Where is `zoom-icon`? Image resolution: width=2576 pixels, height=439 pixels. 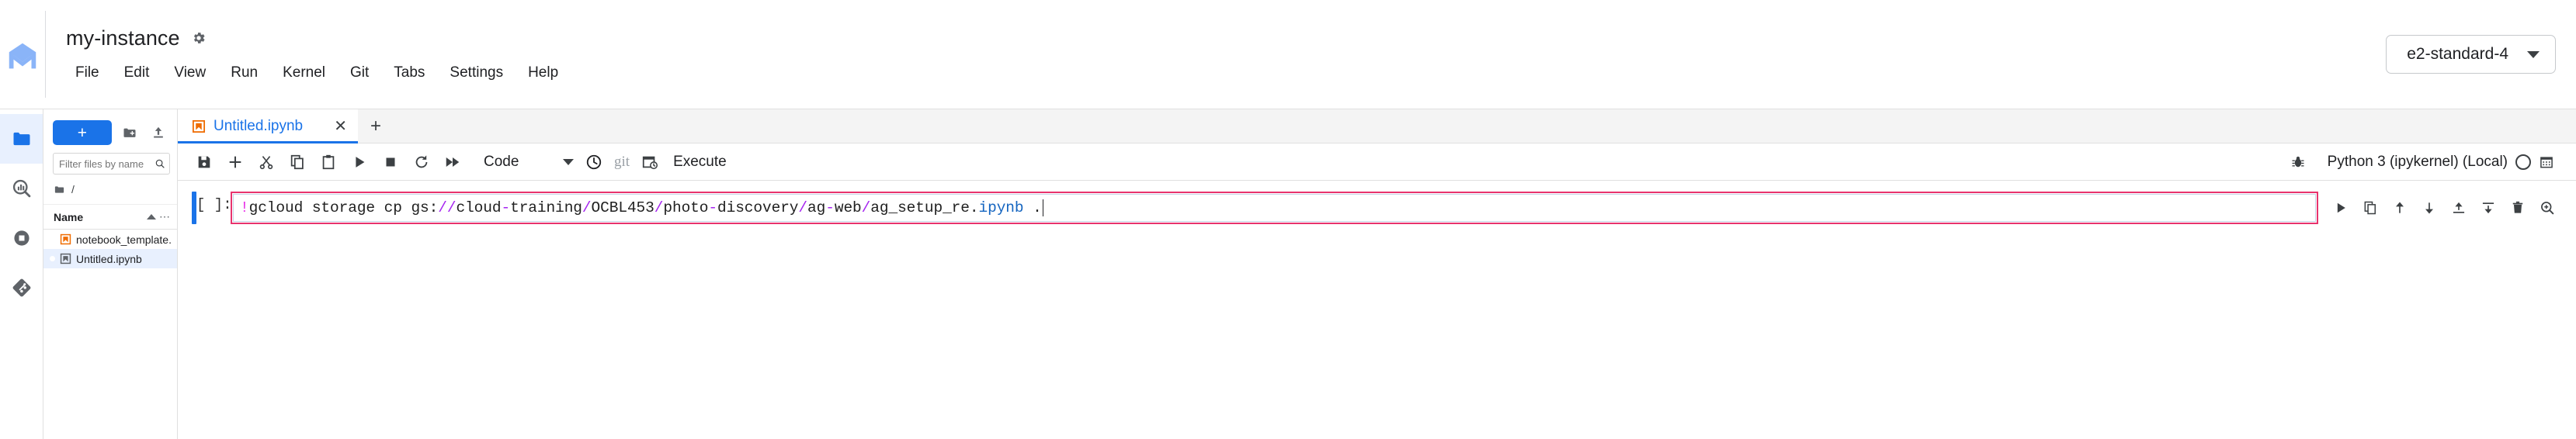
zoom-icon is located at coordinates (2547, 208).